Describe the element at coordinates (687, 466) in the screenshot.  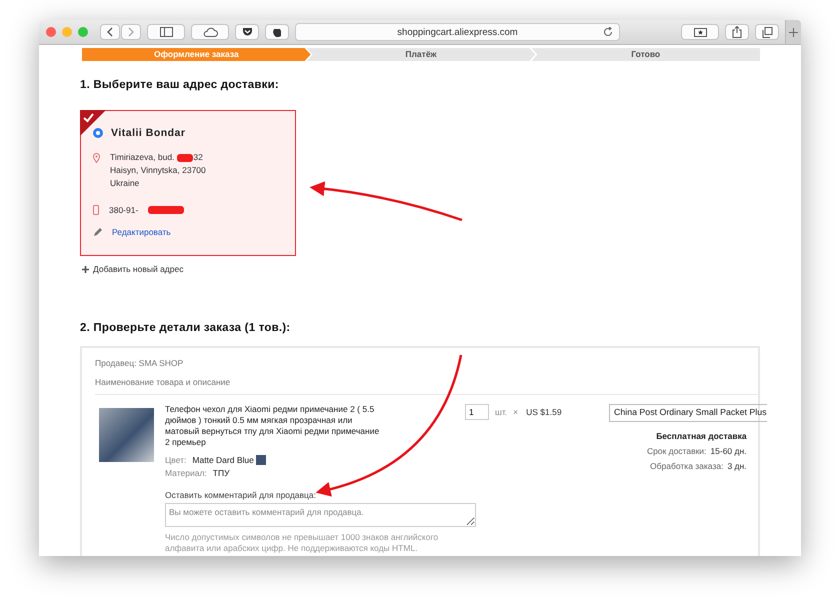
I see `processing-time-label: Обработка заказа:` at that location.